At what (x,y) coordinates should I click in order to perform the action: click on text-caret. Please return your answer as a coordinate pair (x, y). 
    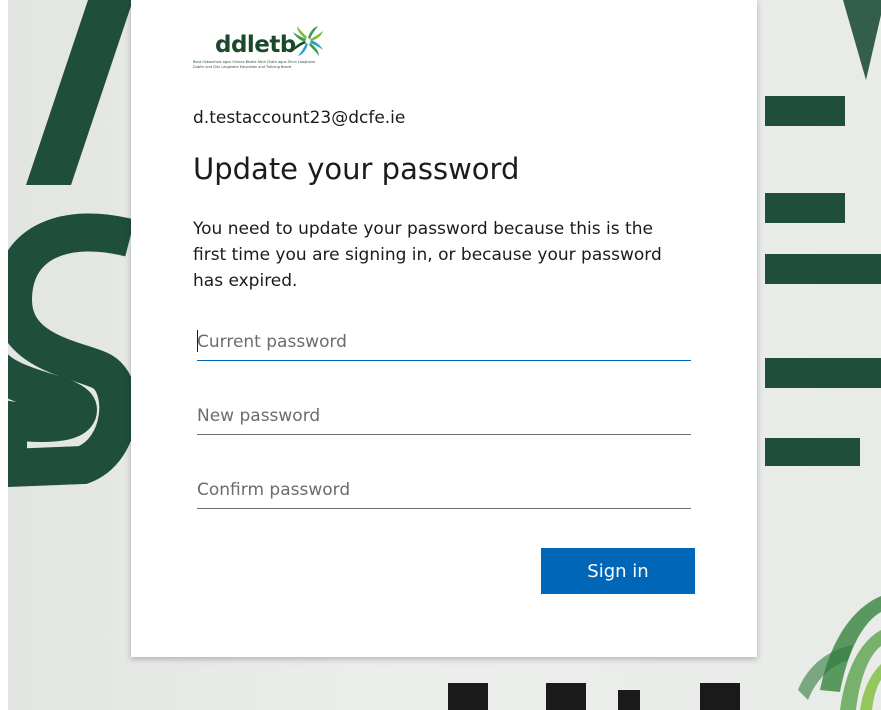
    Looking at the image, I should click on (197, 341).